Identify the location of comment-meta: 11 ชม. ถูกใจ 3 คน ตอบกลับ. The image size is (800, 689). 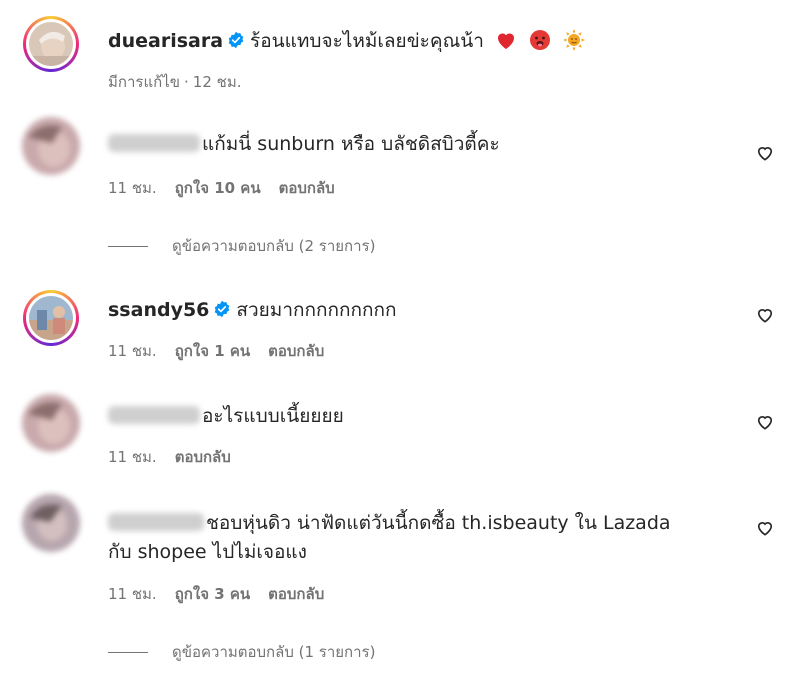
(225, 594).